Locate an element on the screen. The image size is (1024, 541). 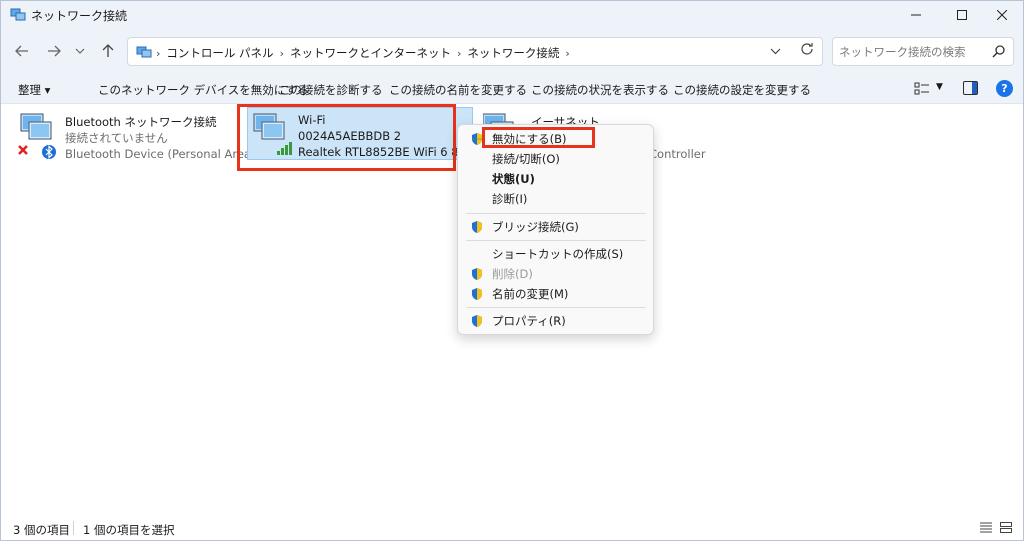
organize-menu: 整理 ▾ is located at coordinates (34, 90).